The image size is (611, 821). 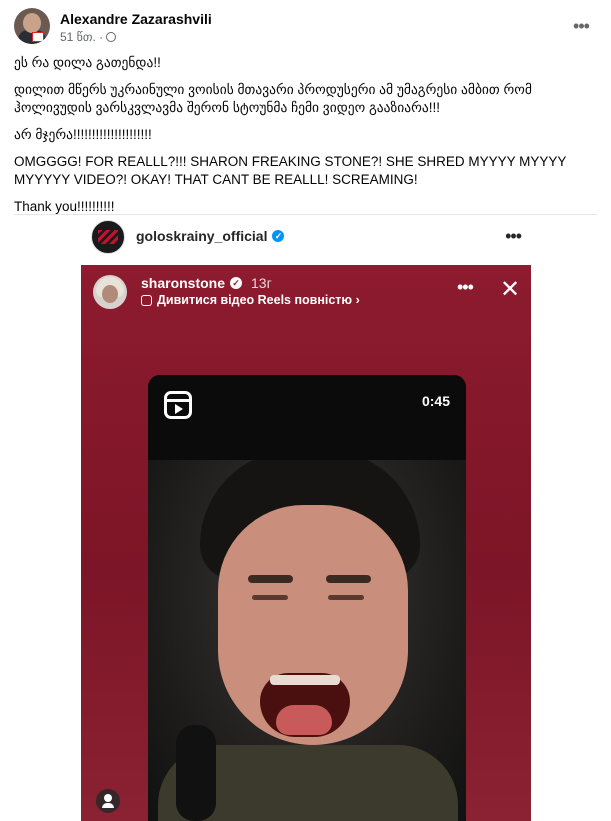 I want to click on reels-link-label: Дивитися відео Reels повністю ›, so click(x=258, y=300).